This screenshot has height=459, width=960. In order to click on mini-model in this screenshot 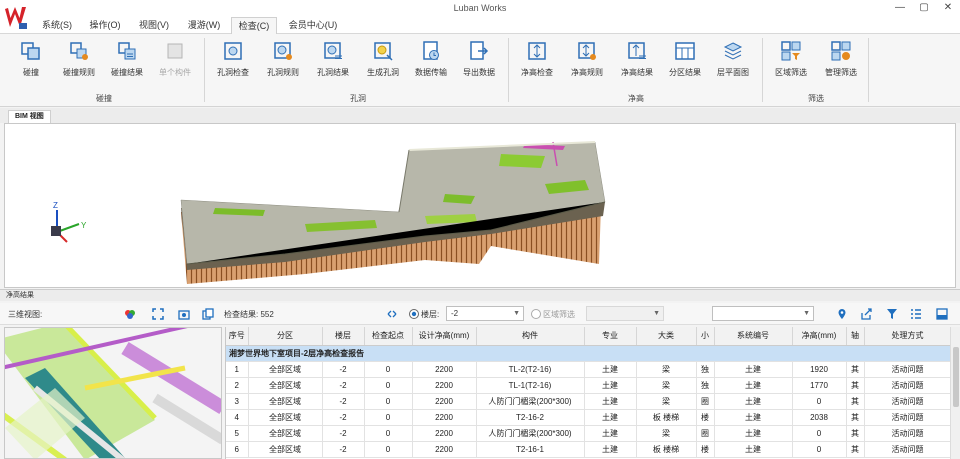, I will do `click(113, 393)`.